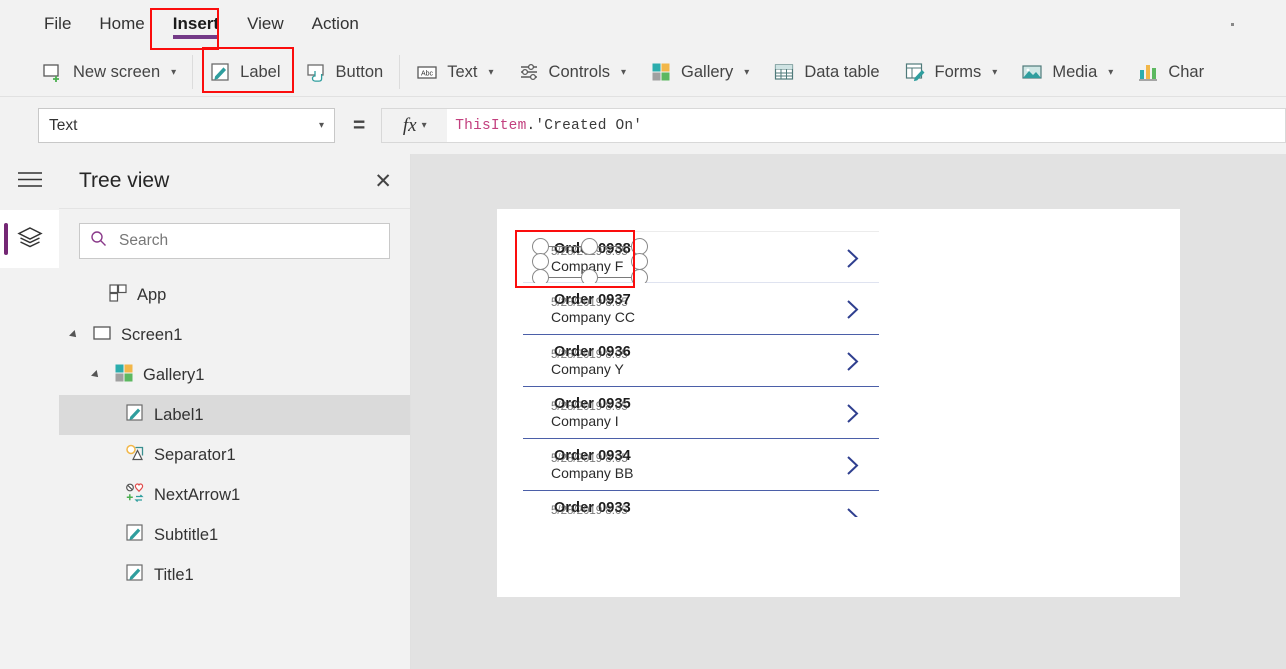  What do you see at coordinates (135, 455) in the screenshot?
I see `separator-icon` at bounding box center [135, 455].